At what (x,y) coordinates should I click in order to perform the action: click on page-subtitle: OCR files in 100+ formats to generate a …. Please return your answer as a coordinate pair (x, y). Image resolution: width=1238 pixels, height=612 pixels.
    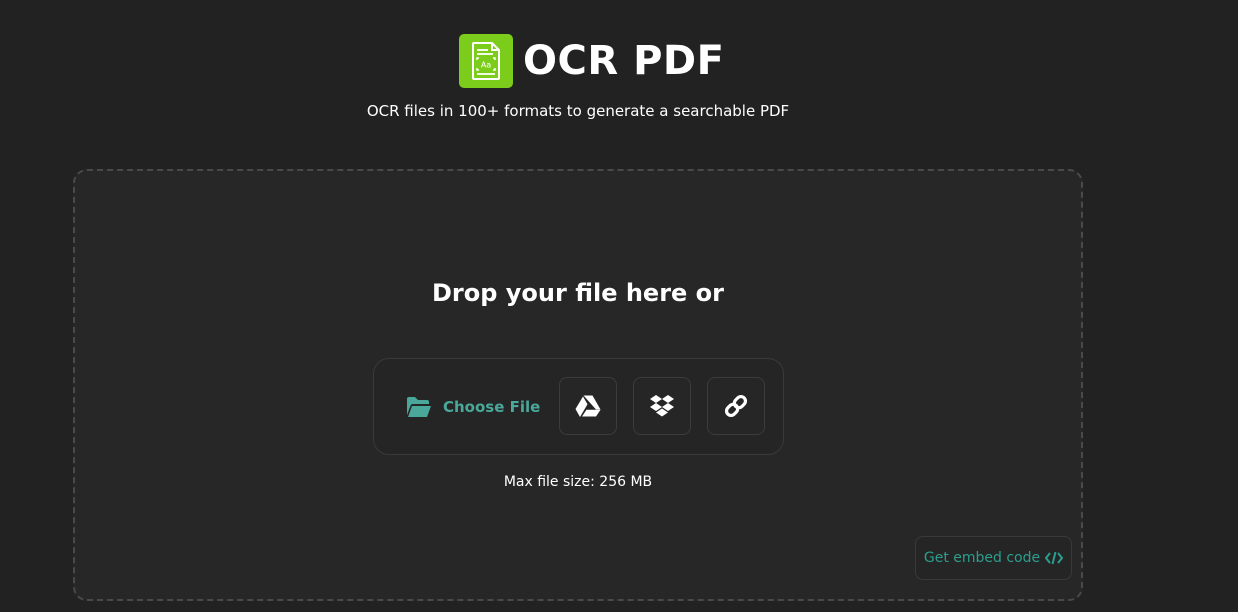
    Looking at the image, I should click on (578, 111).